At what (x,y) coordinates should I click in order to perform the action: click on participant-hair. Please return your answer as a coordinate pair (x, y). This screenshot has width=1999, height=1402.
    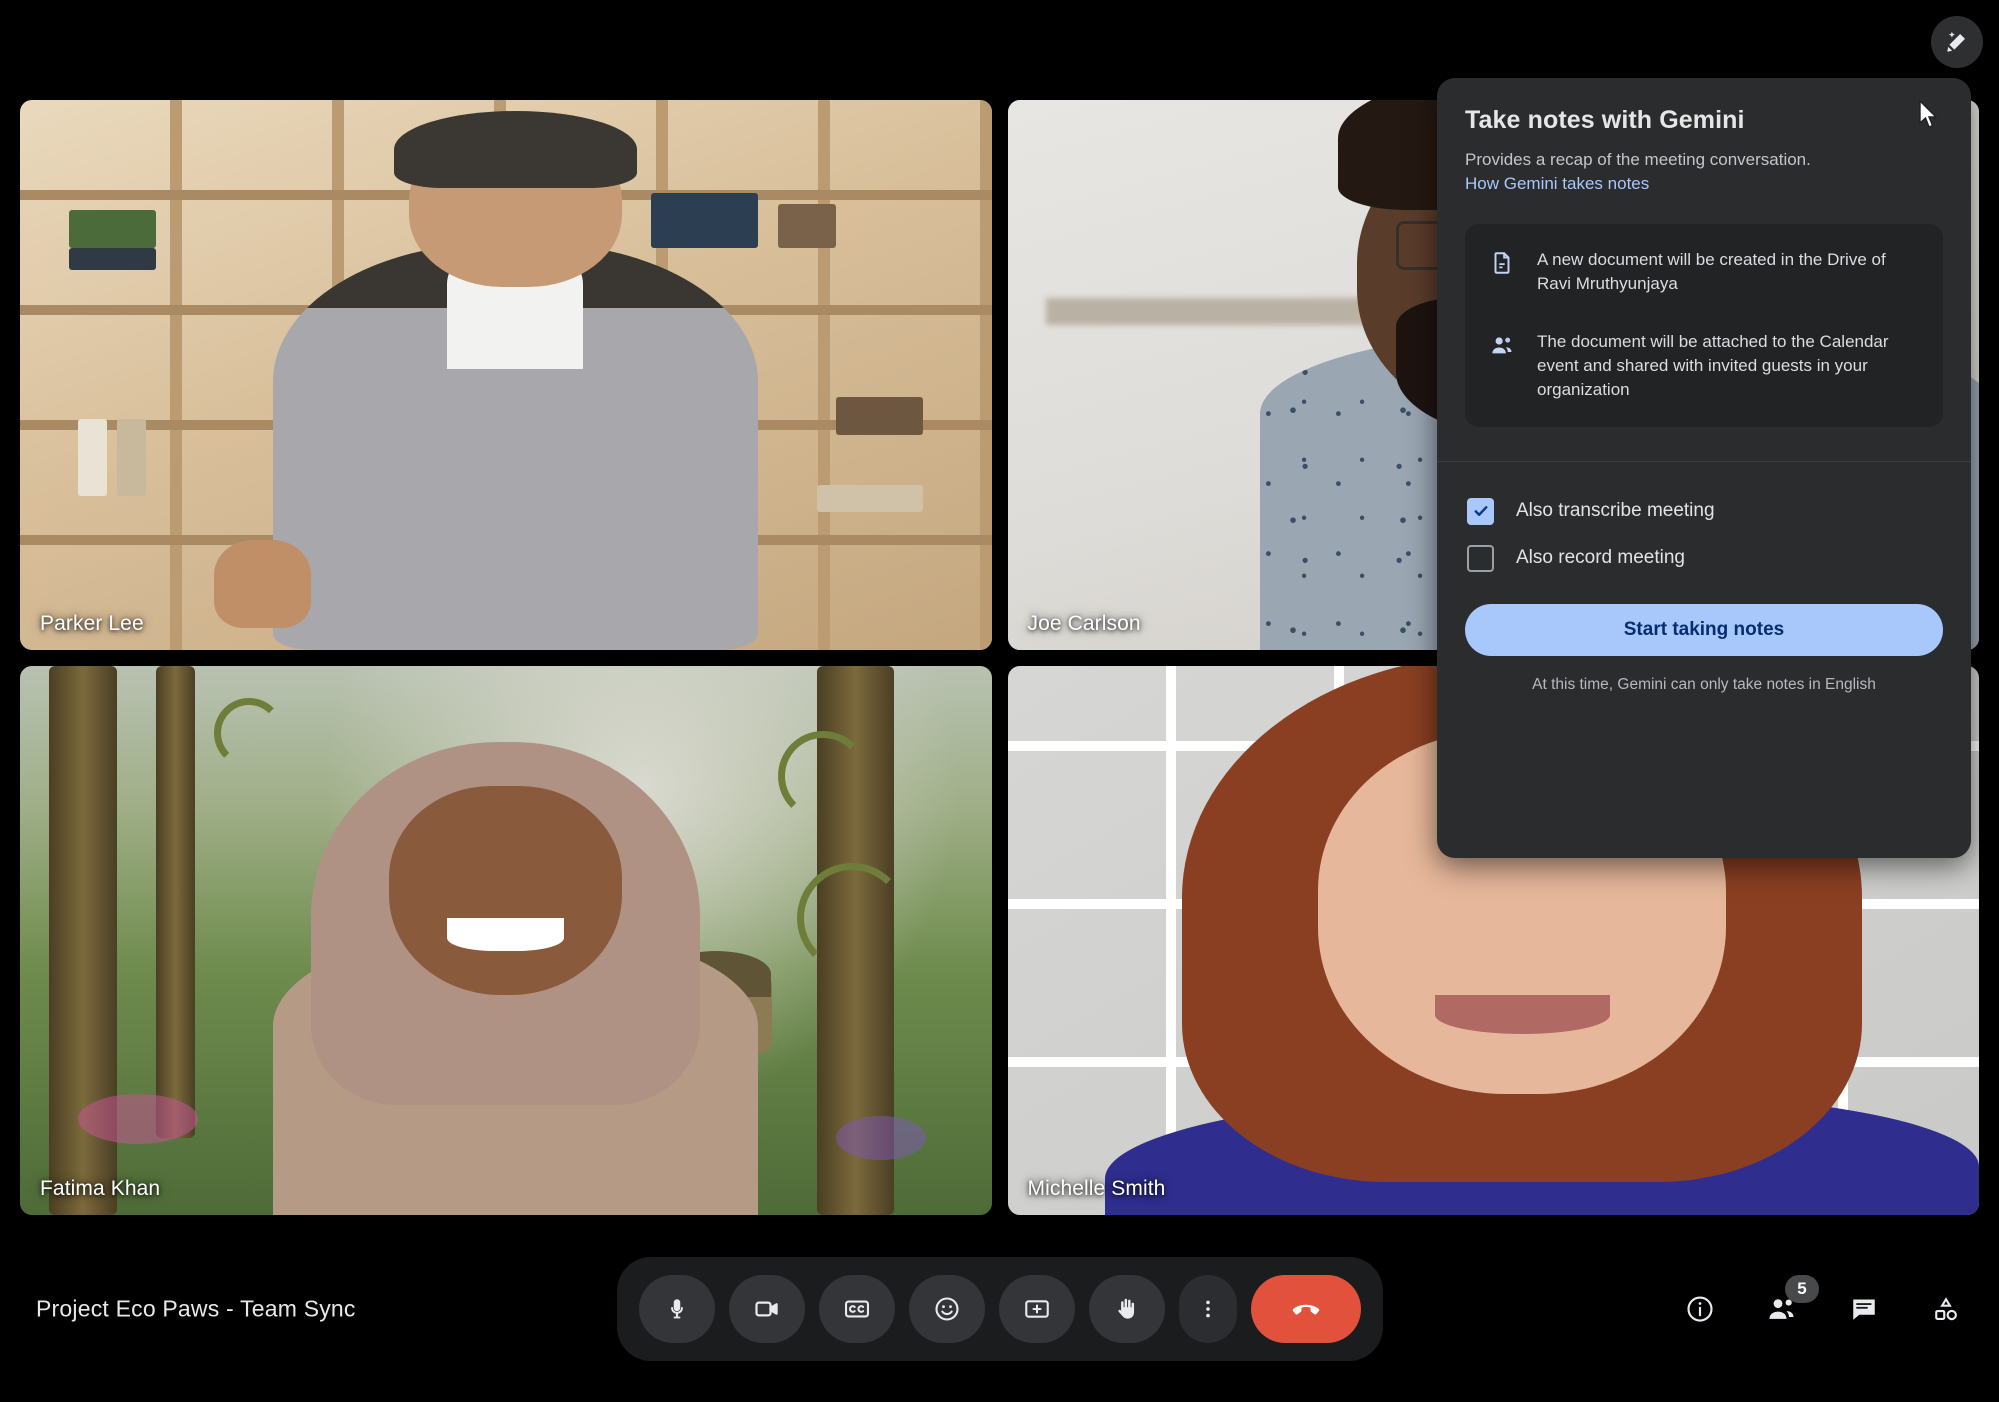
    Looking at the image, I should click on (515, 149).